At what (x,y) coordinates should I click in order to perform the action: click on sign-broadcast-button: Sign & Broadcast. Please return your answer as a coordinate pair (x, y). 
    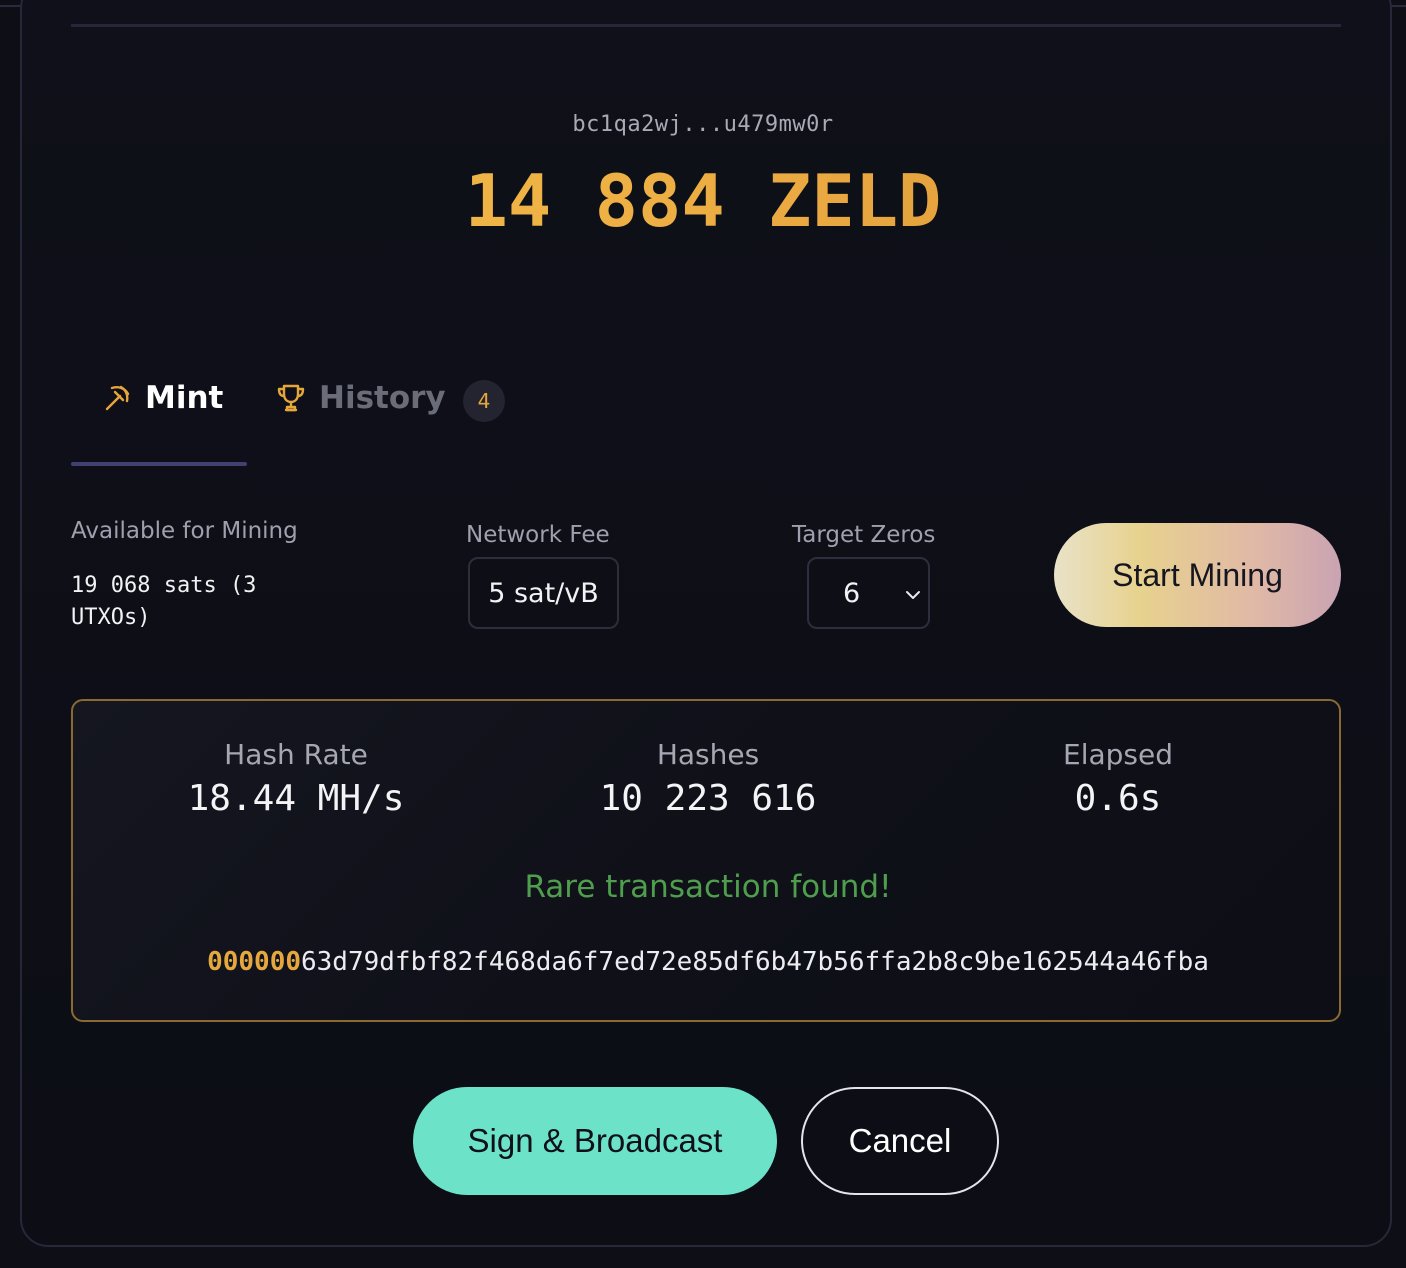
    Looking at the image, I should click on (595, 1141).